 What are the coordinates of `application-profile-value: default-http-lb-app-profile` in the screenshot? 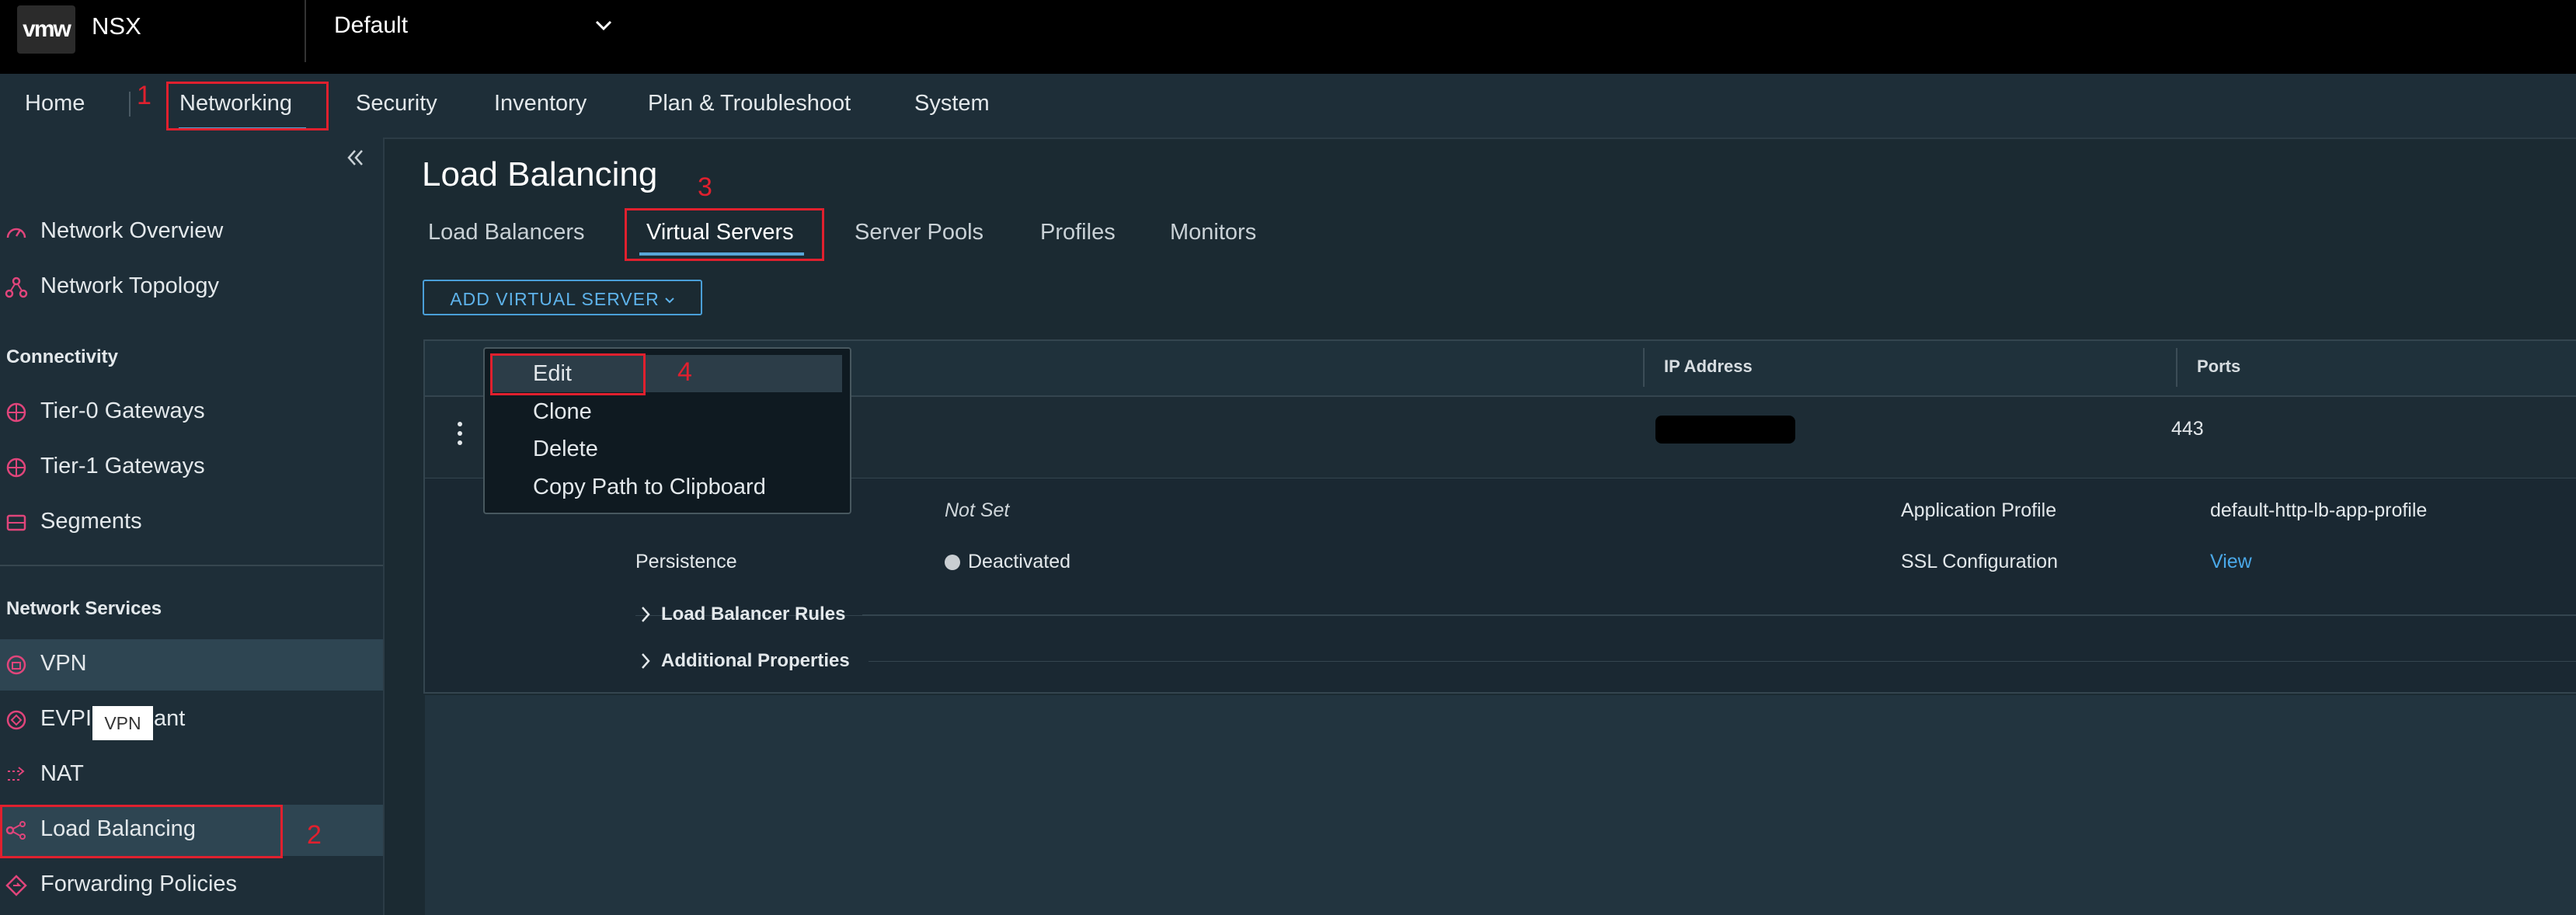 It's located at (2319, 510).